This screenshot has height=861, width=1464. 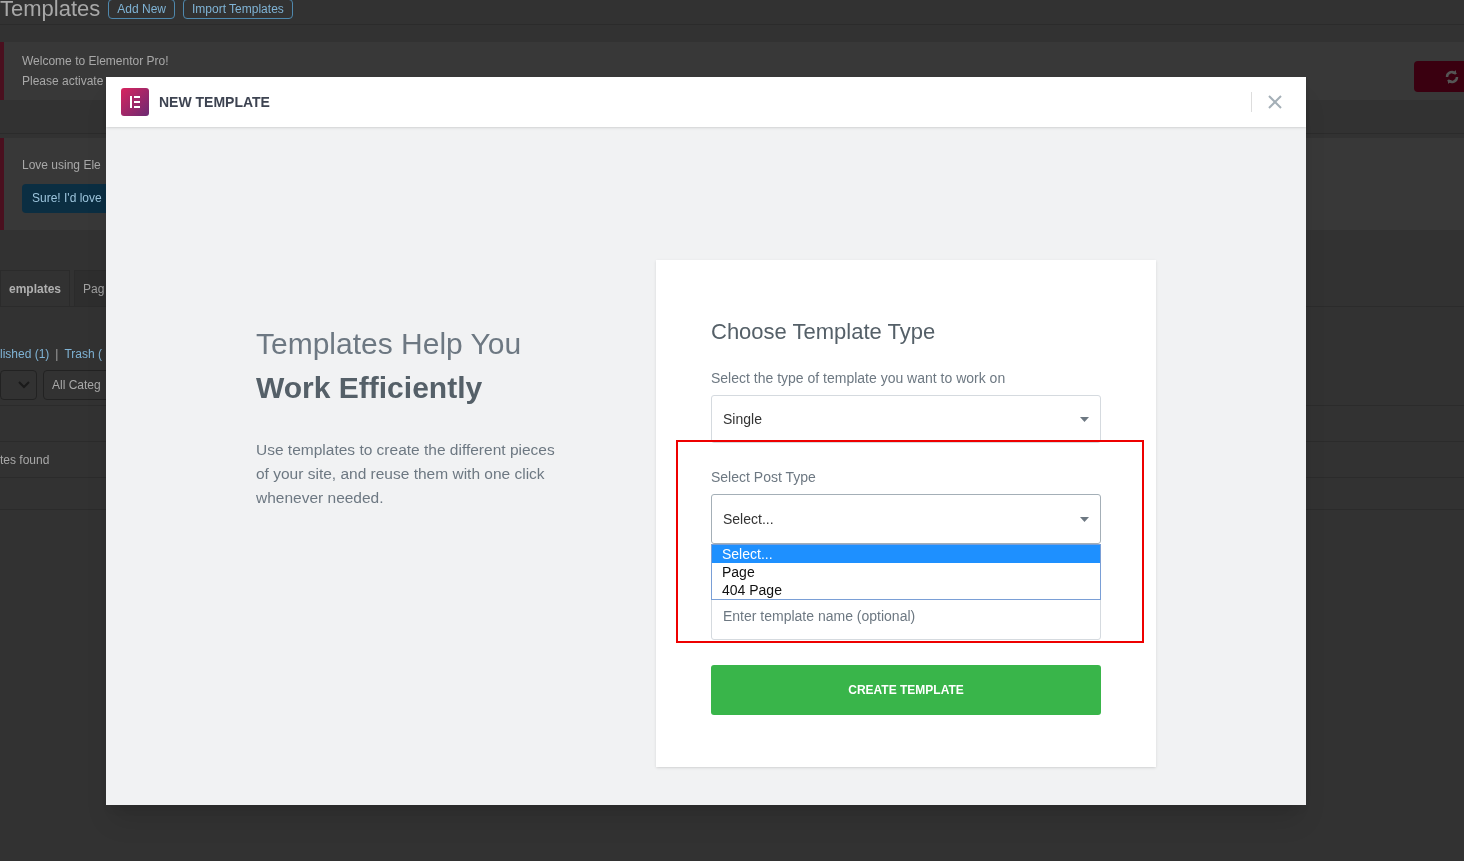 I want to click on notice-title: Love using Ele, so click(x=61, y=165).